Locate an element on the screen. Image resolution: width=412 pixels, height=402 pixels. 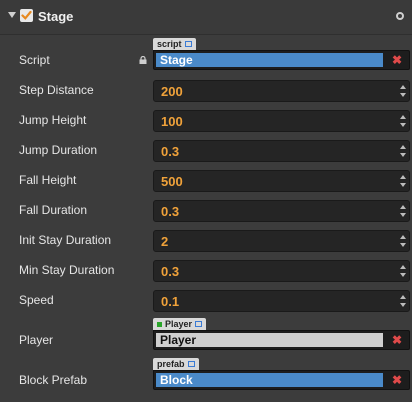
script-value-box: Stage is located at coordinates (269, 60).